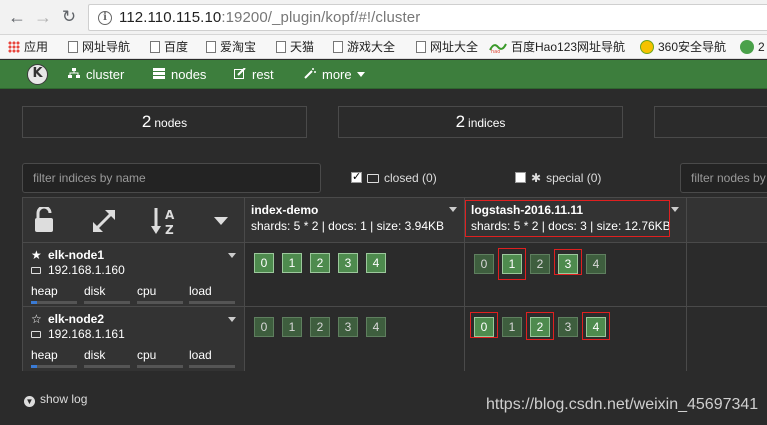  What do you see at coordinates (169, 230) in the screenshot?
I see `svg-text: Z` at bounding box center [169, 230].